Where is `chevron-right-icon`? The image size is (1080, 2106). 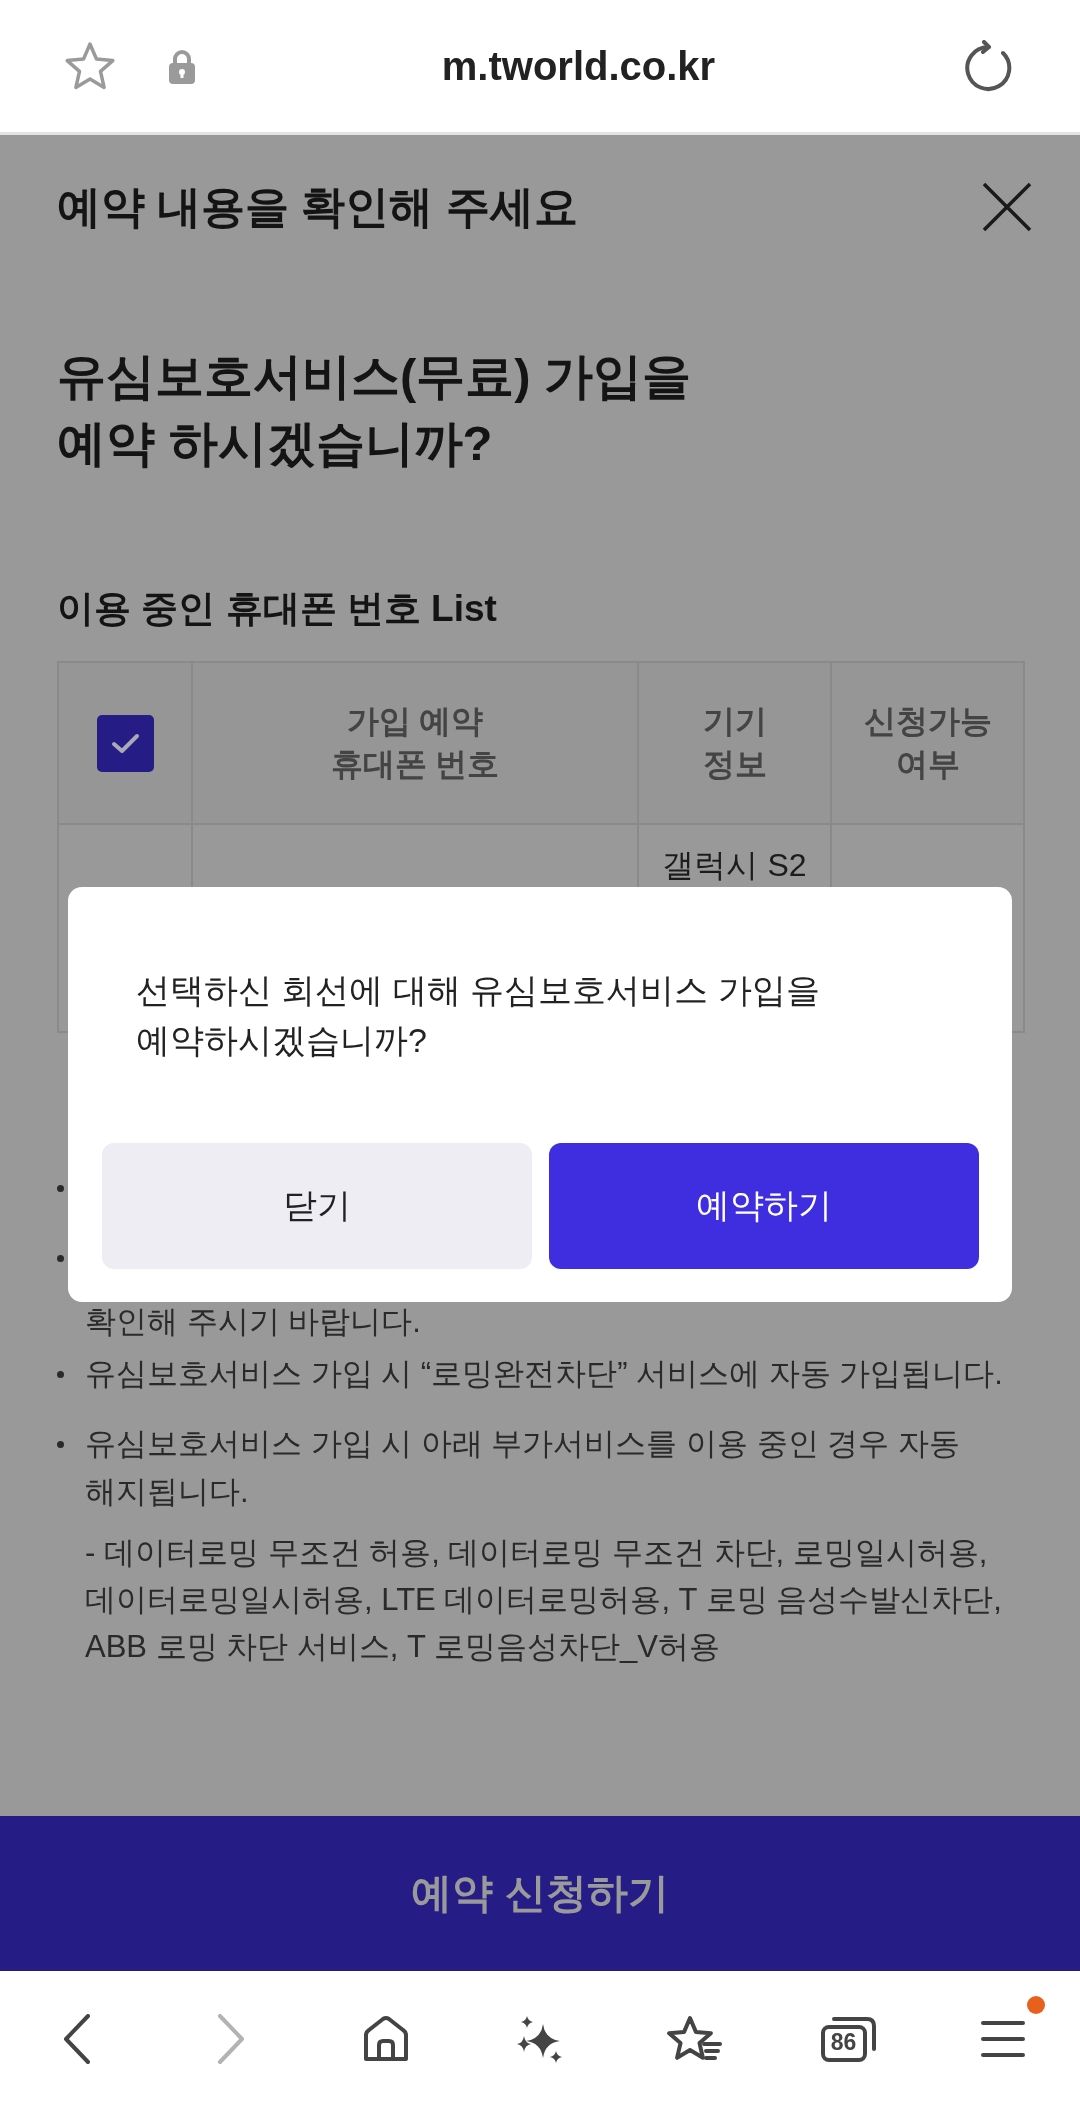 chevron-right-icon is located at coordinates (231, 2038).